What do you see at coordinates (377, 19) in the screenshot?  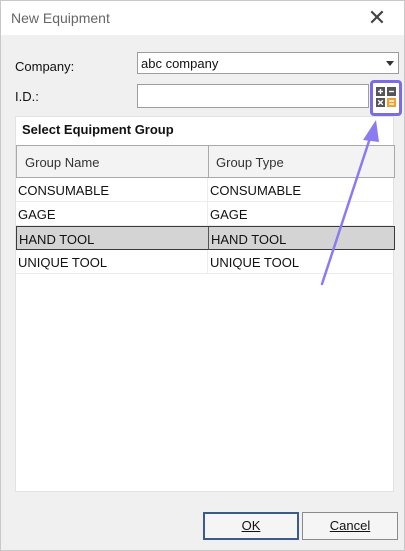 I see `close-icon: ✕` at bounding box center [377, 19].